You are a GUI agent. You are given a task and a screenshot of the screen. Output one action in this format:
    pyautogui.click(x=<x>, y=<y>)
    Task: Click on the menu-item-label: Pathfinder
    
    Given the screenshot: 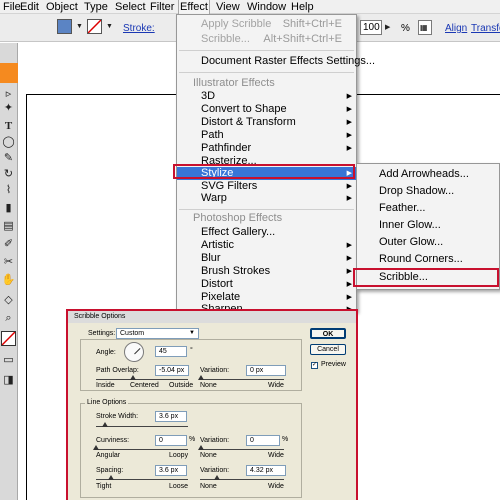 What is the action you would take?
    pyautogui.click(x=226, y=148)
    